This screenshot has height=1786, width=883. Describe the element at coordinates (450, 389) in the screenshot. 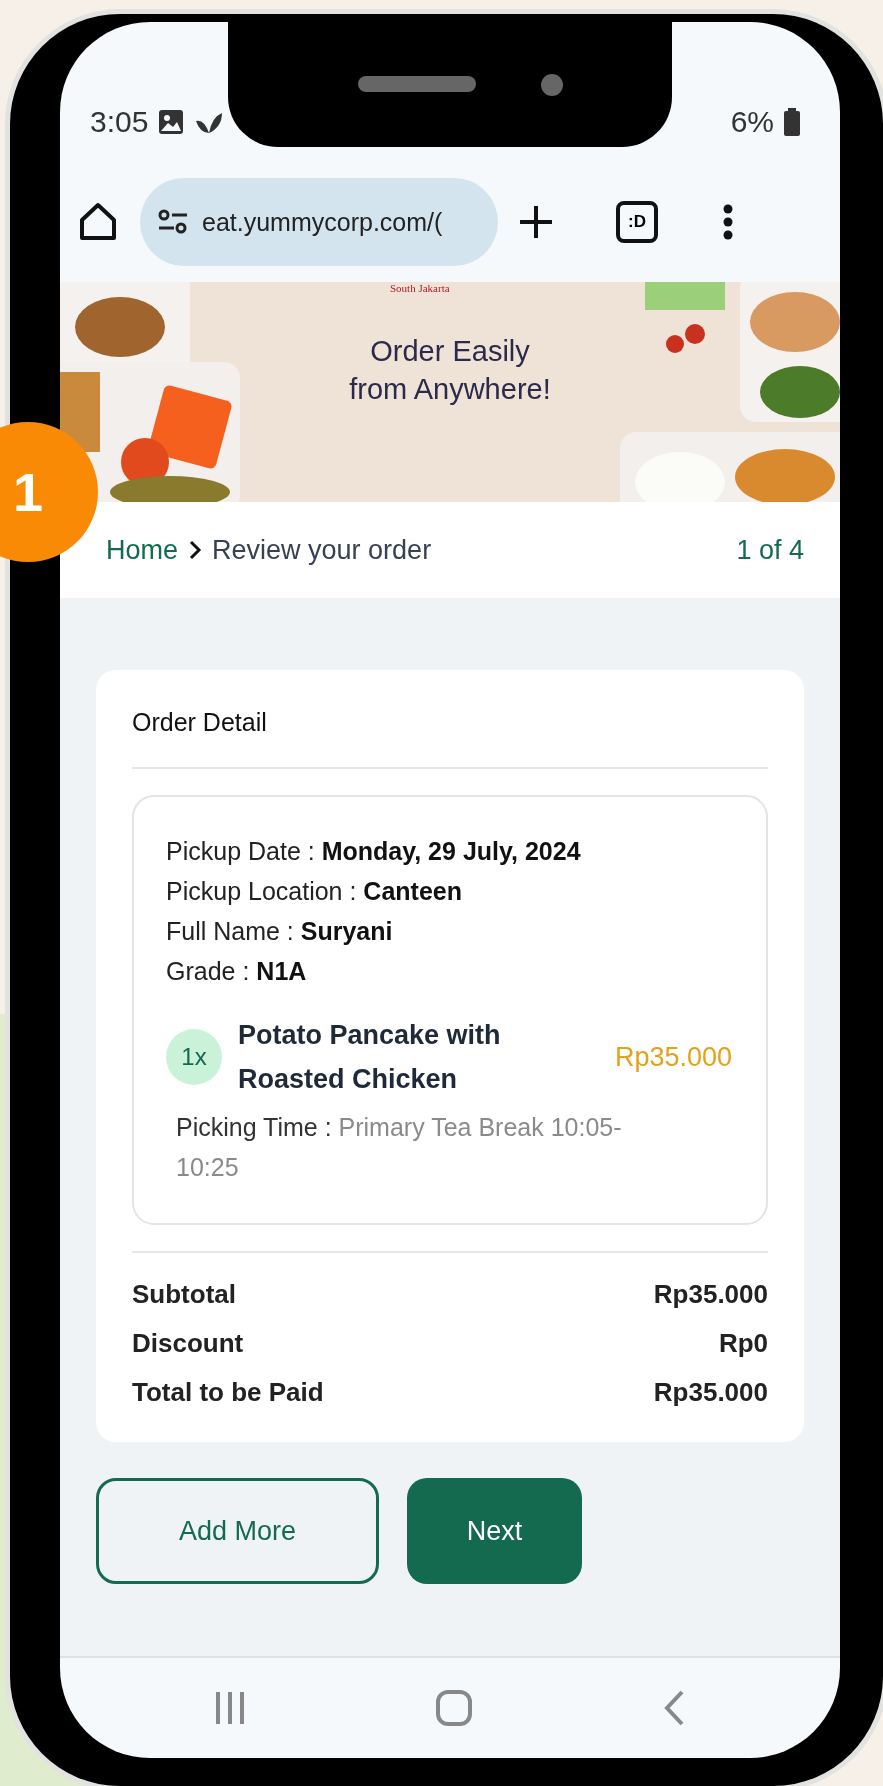

I see `banner-headline: from Anywhere!` at that location.